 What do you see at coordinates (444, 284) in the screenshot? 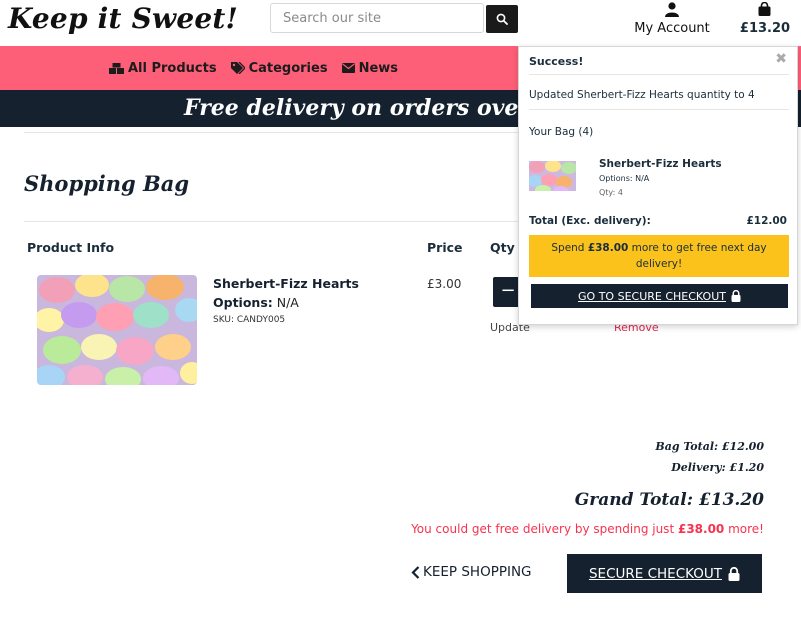
I see `product-price: £3.00` at bounding box center [444, 284].